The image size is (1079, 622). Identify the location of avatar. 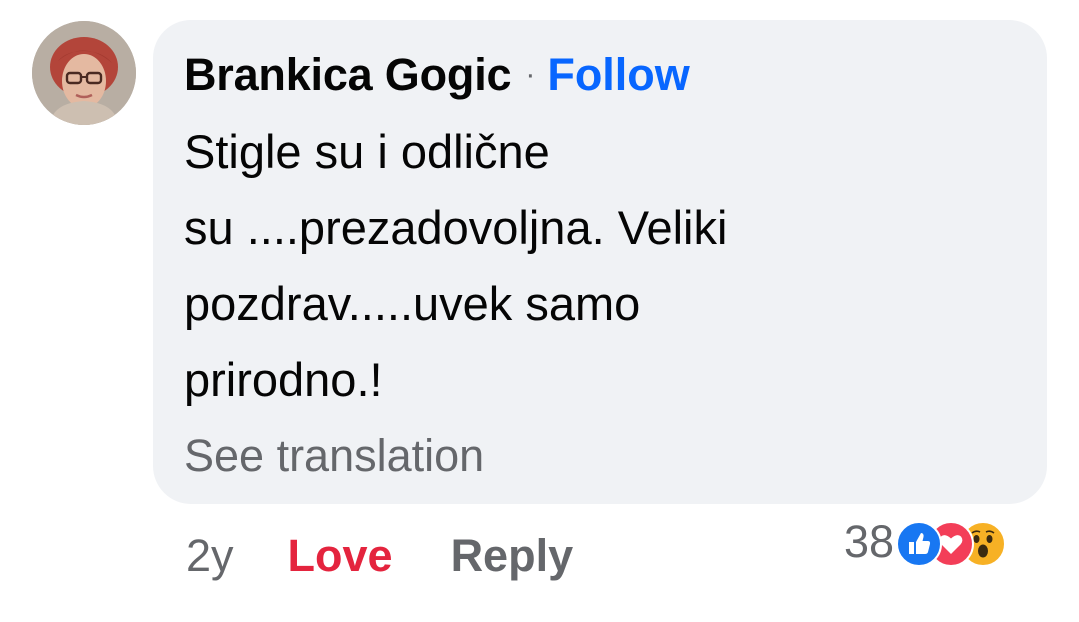
(84, 73).